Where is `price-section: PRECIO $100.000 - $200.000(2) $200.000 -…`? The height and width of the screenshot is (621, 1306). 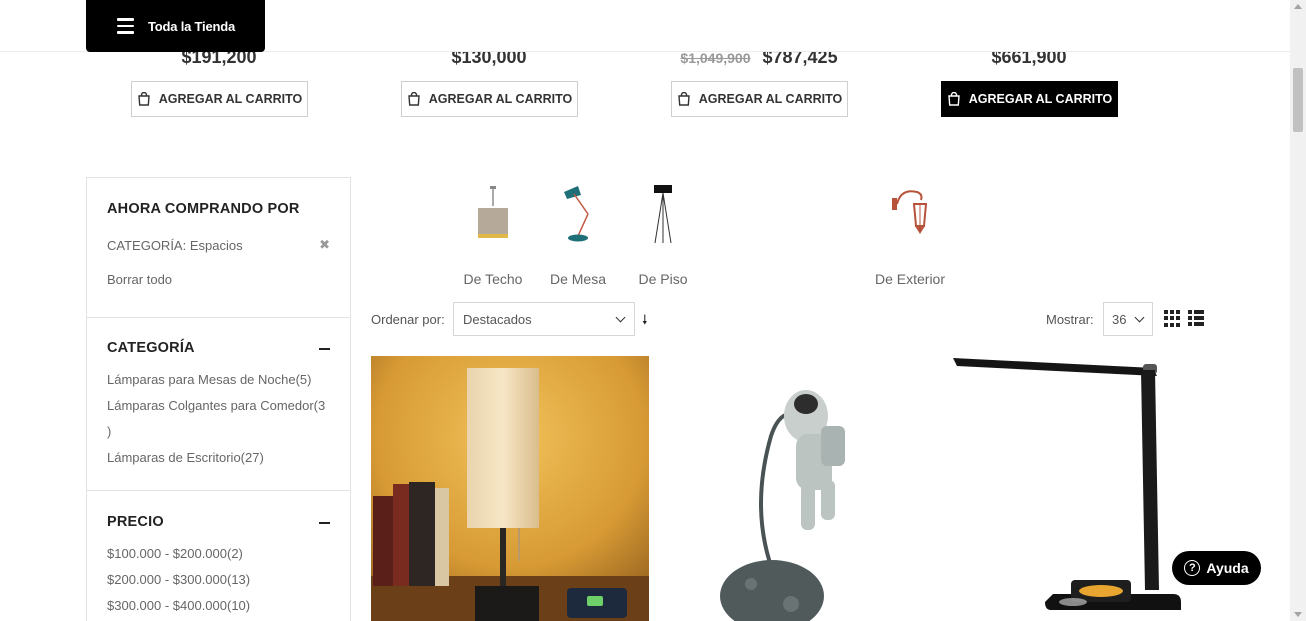 price-section: PRECIO $100.000 - $200.000(2) $200.000 -… is located at coordinates (218, 556).